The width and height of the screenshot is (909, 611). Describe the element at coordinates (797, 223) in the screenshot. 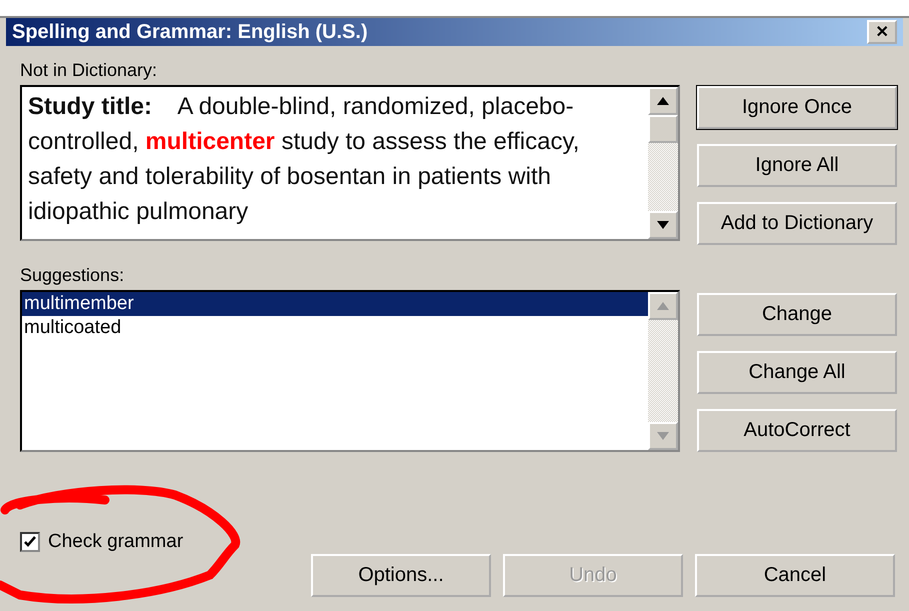

I see `dialog-button: Add to Dictionary` at that location.